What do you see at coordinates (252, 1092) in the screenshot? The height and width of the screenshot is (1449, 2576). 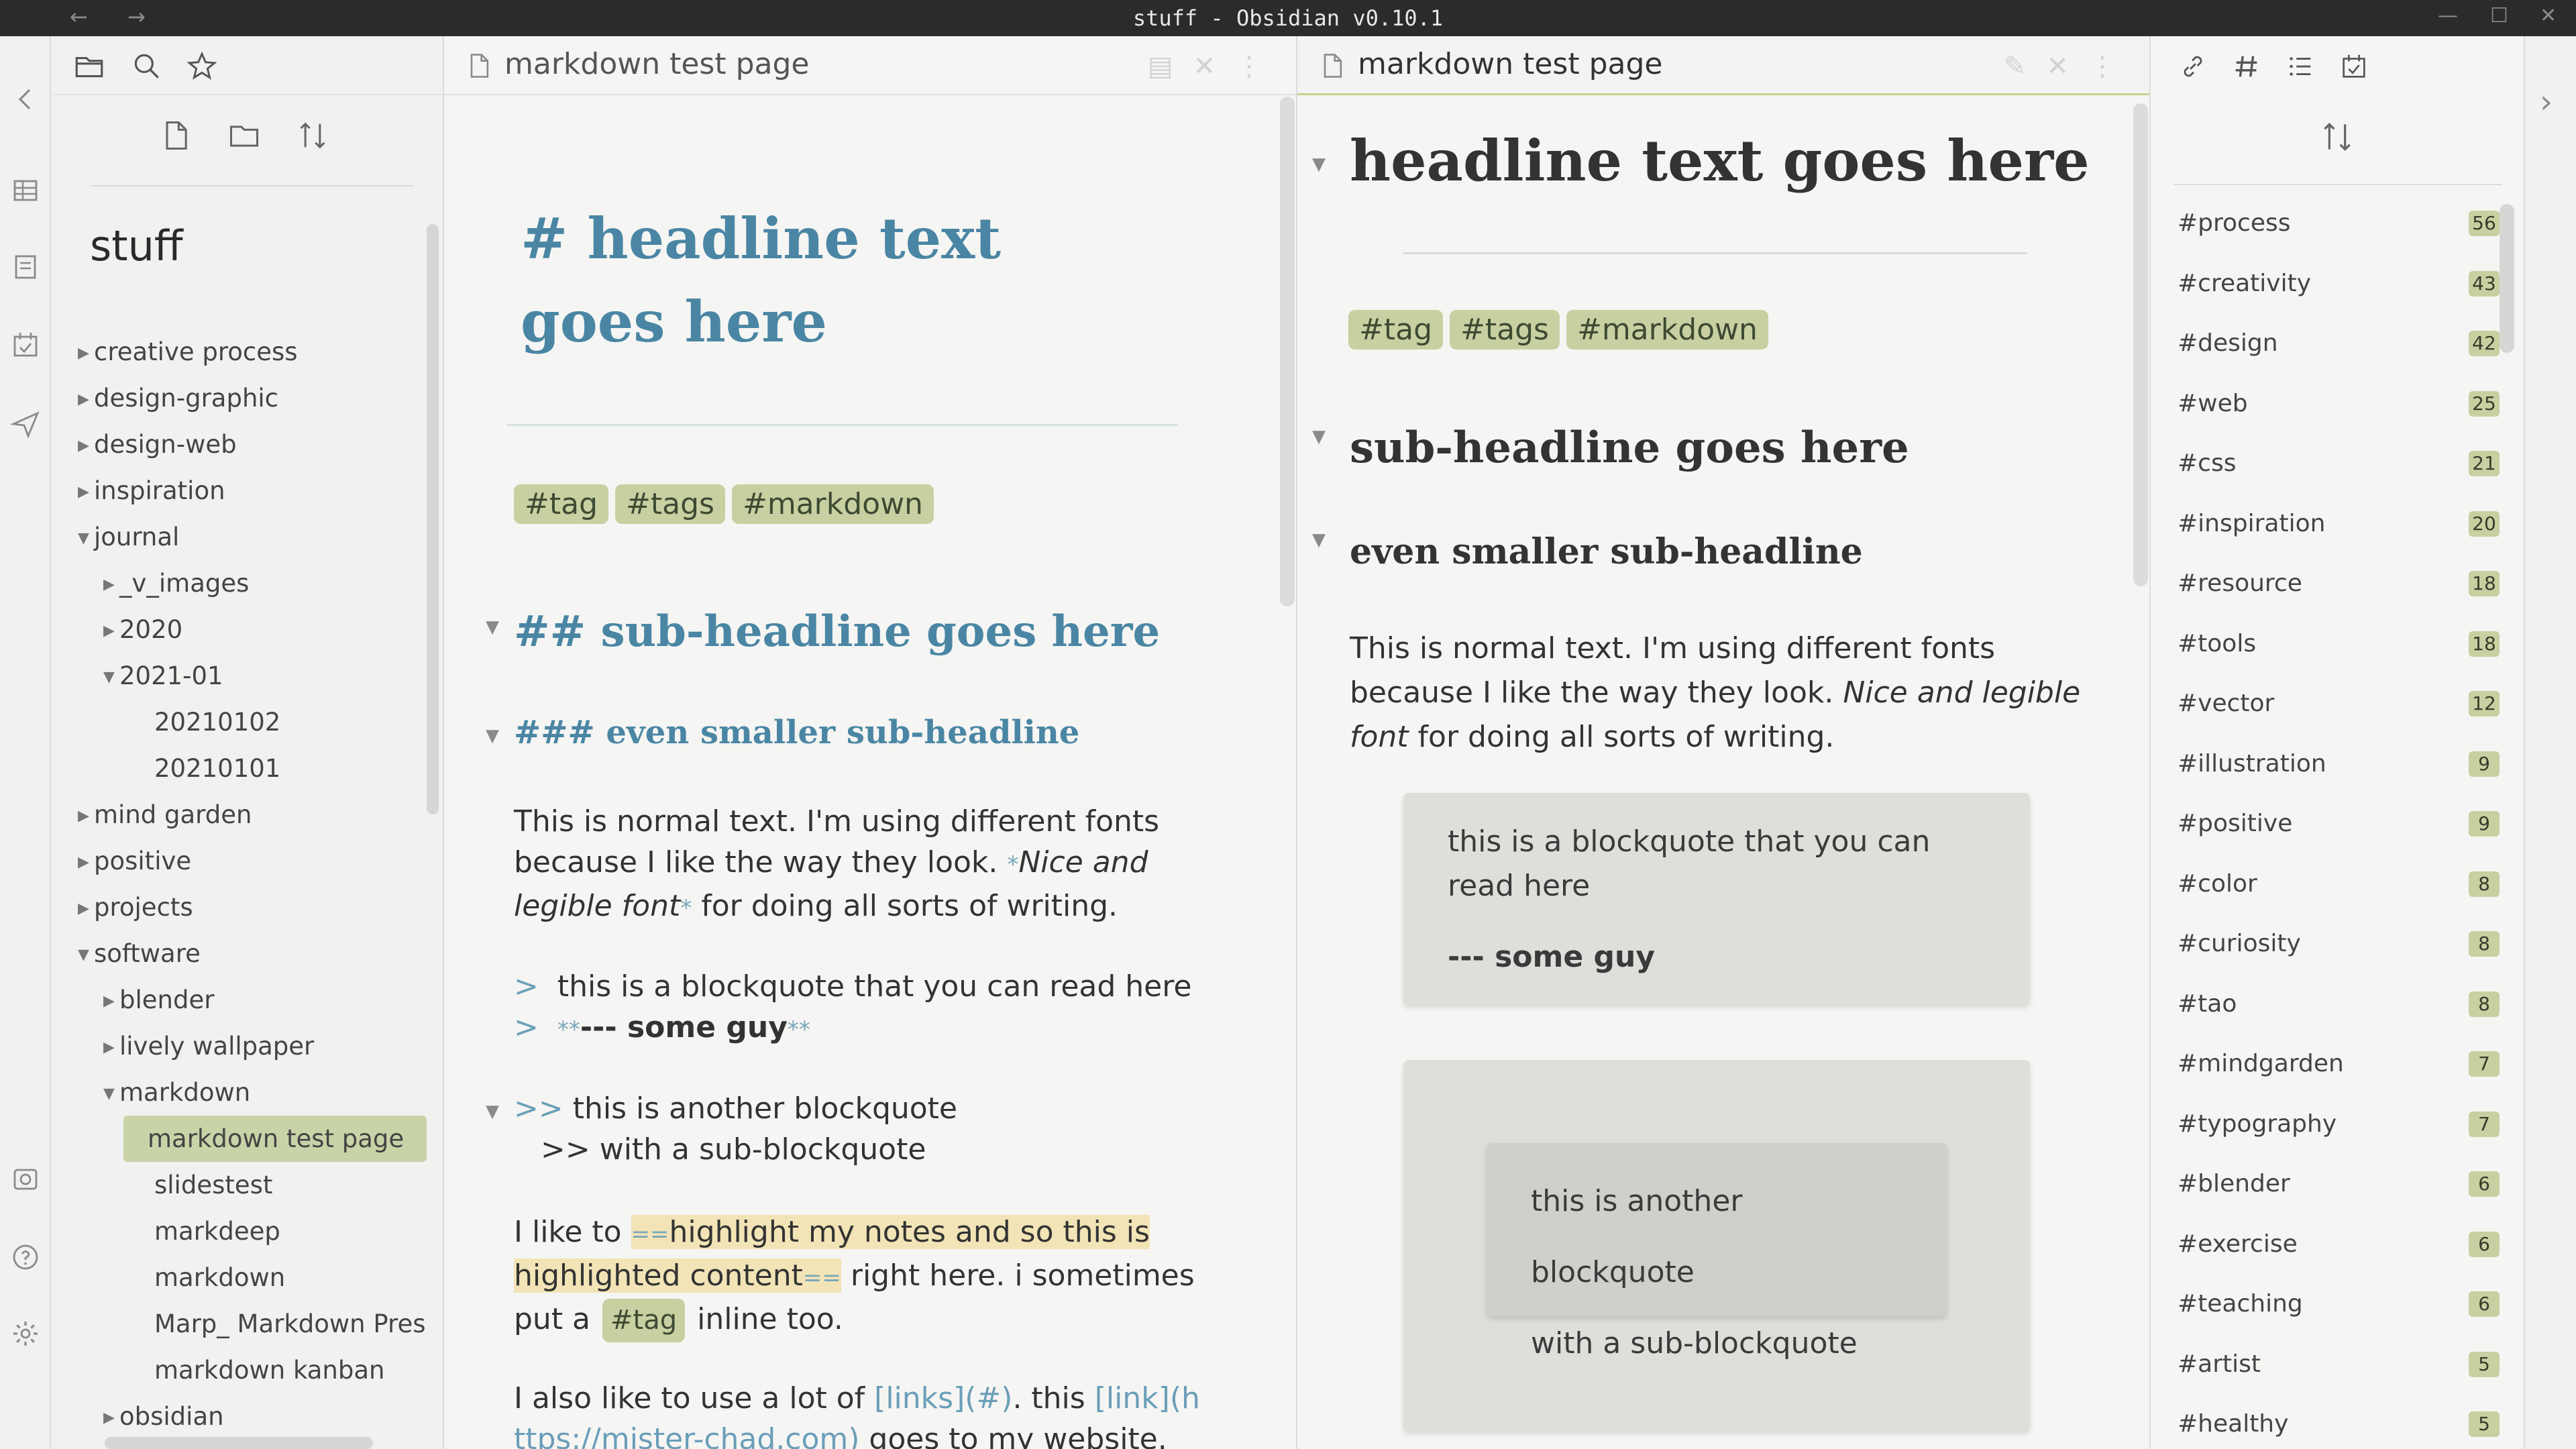 I see `tree-folder: ▼ markdown` at bounding box center [252, 1092].